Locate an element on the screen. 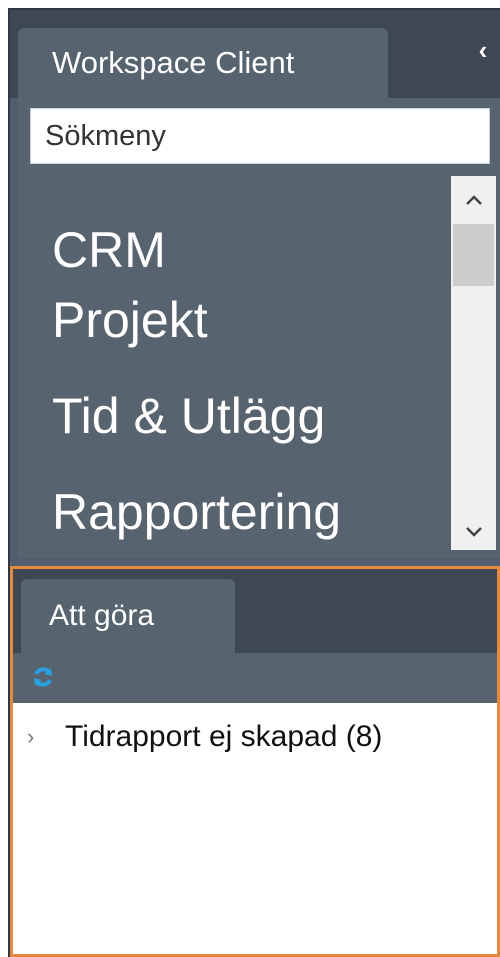 The width and height of the screenshot is (500, 957). todo-toolbar is located at coordinates (255, 678).